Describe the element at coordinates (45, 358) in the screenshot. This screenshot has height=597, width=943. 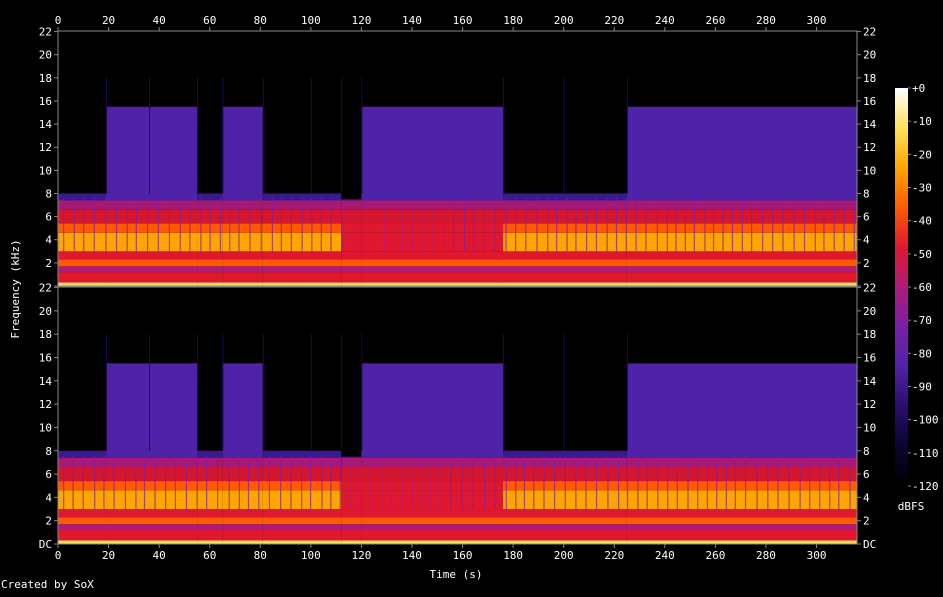
I see `y-tick-label: 16` at that location.